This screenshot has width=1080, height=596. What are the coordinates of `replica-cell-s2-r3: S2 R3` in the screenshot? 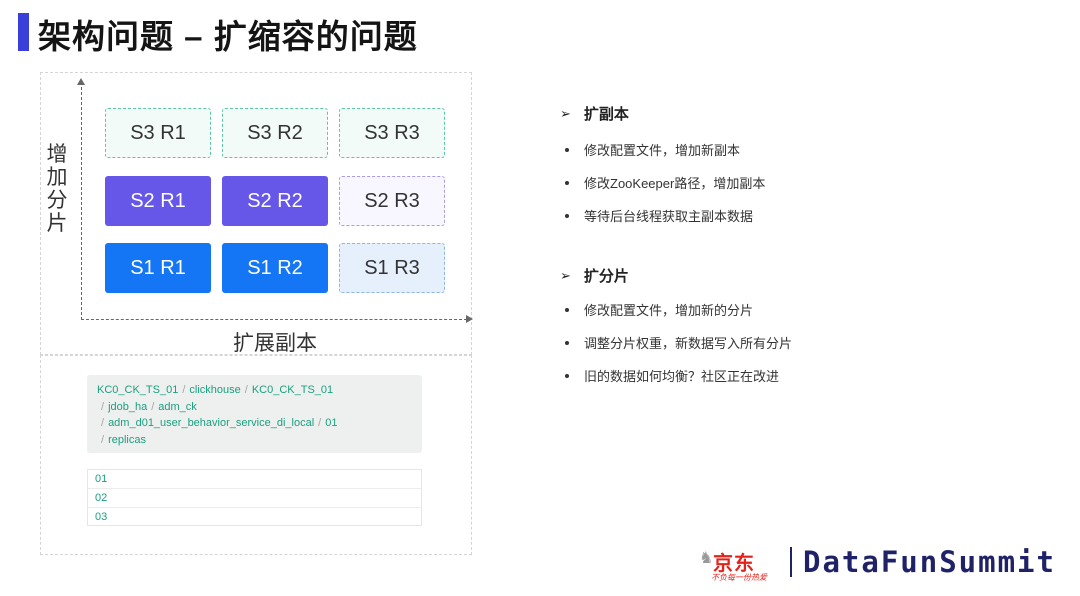 It's located at (392, 201).